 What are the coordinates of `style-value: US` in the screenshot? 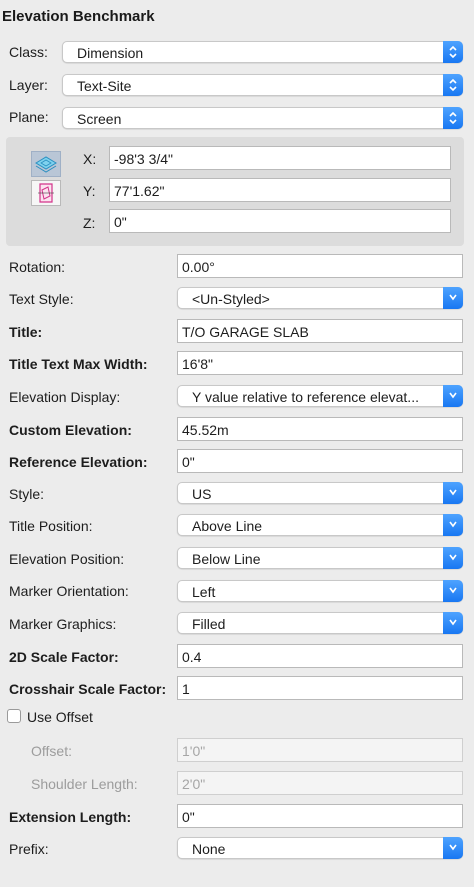 It's located at (202, 494).